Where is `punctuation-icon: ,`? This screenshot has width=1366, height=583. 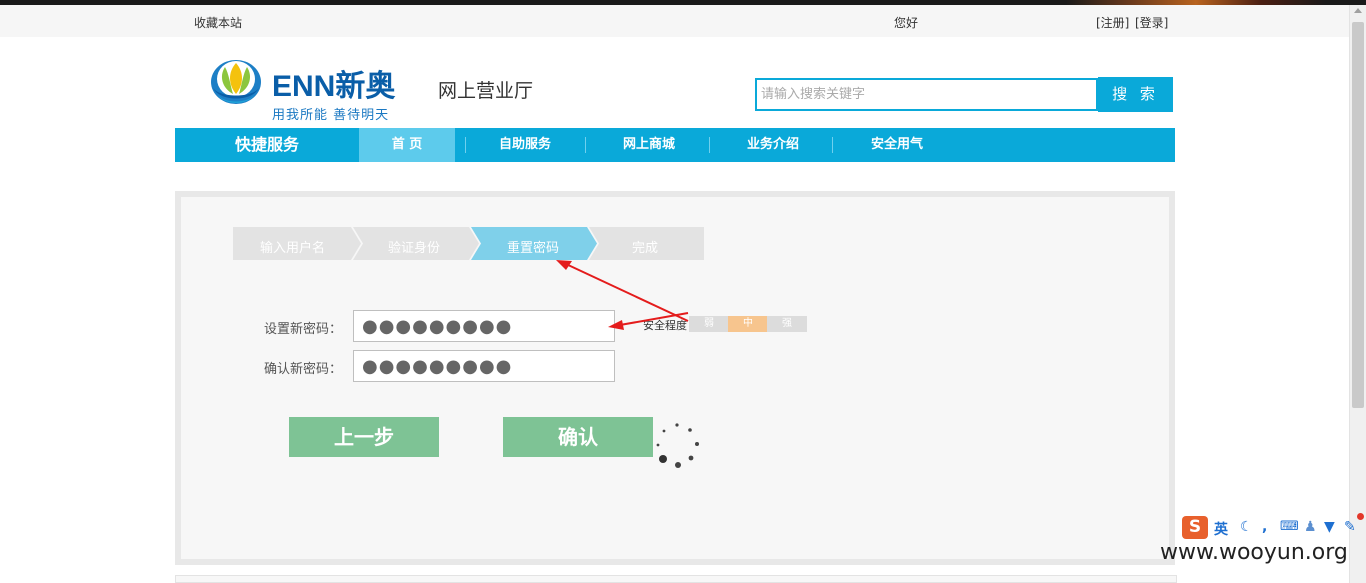
punctuation-icon: , is located at coordinates (1264, 527).